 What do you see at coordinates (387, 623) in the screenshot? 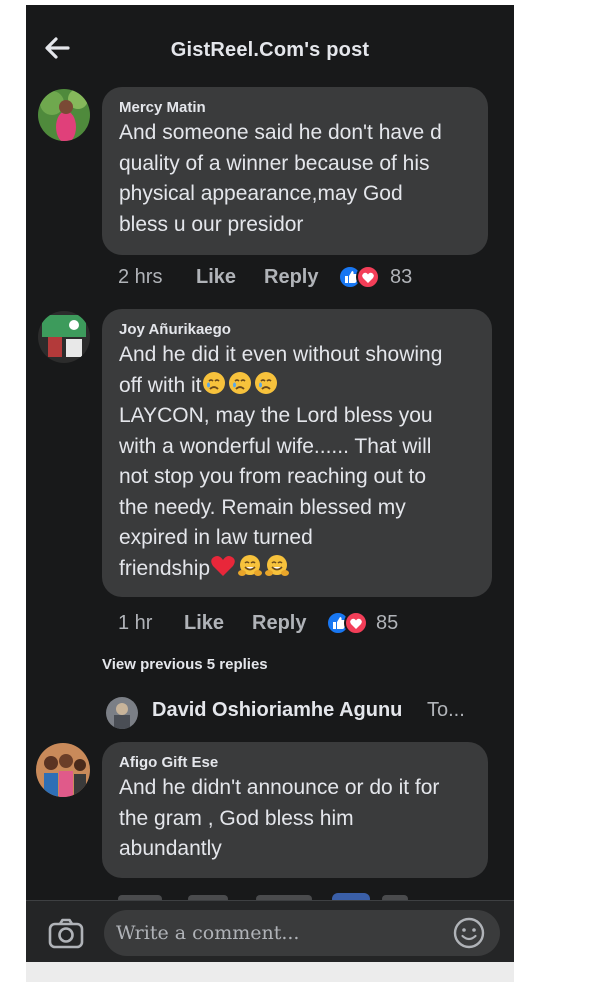
I see `reaction-count: 85` at bounding box center [387, 623].